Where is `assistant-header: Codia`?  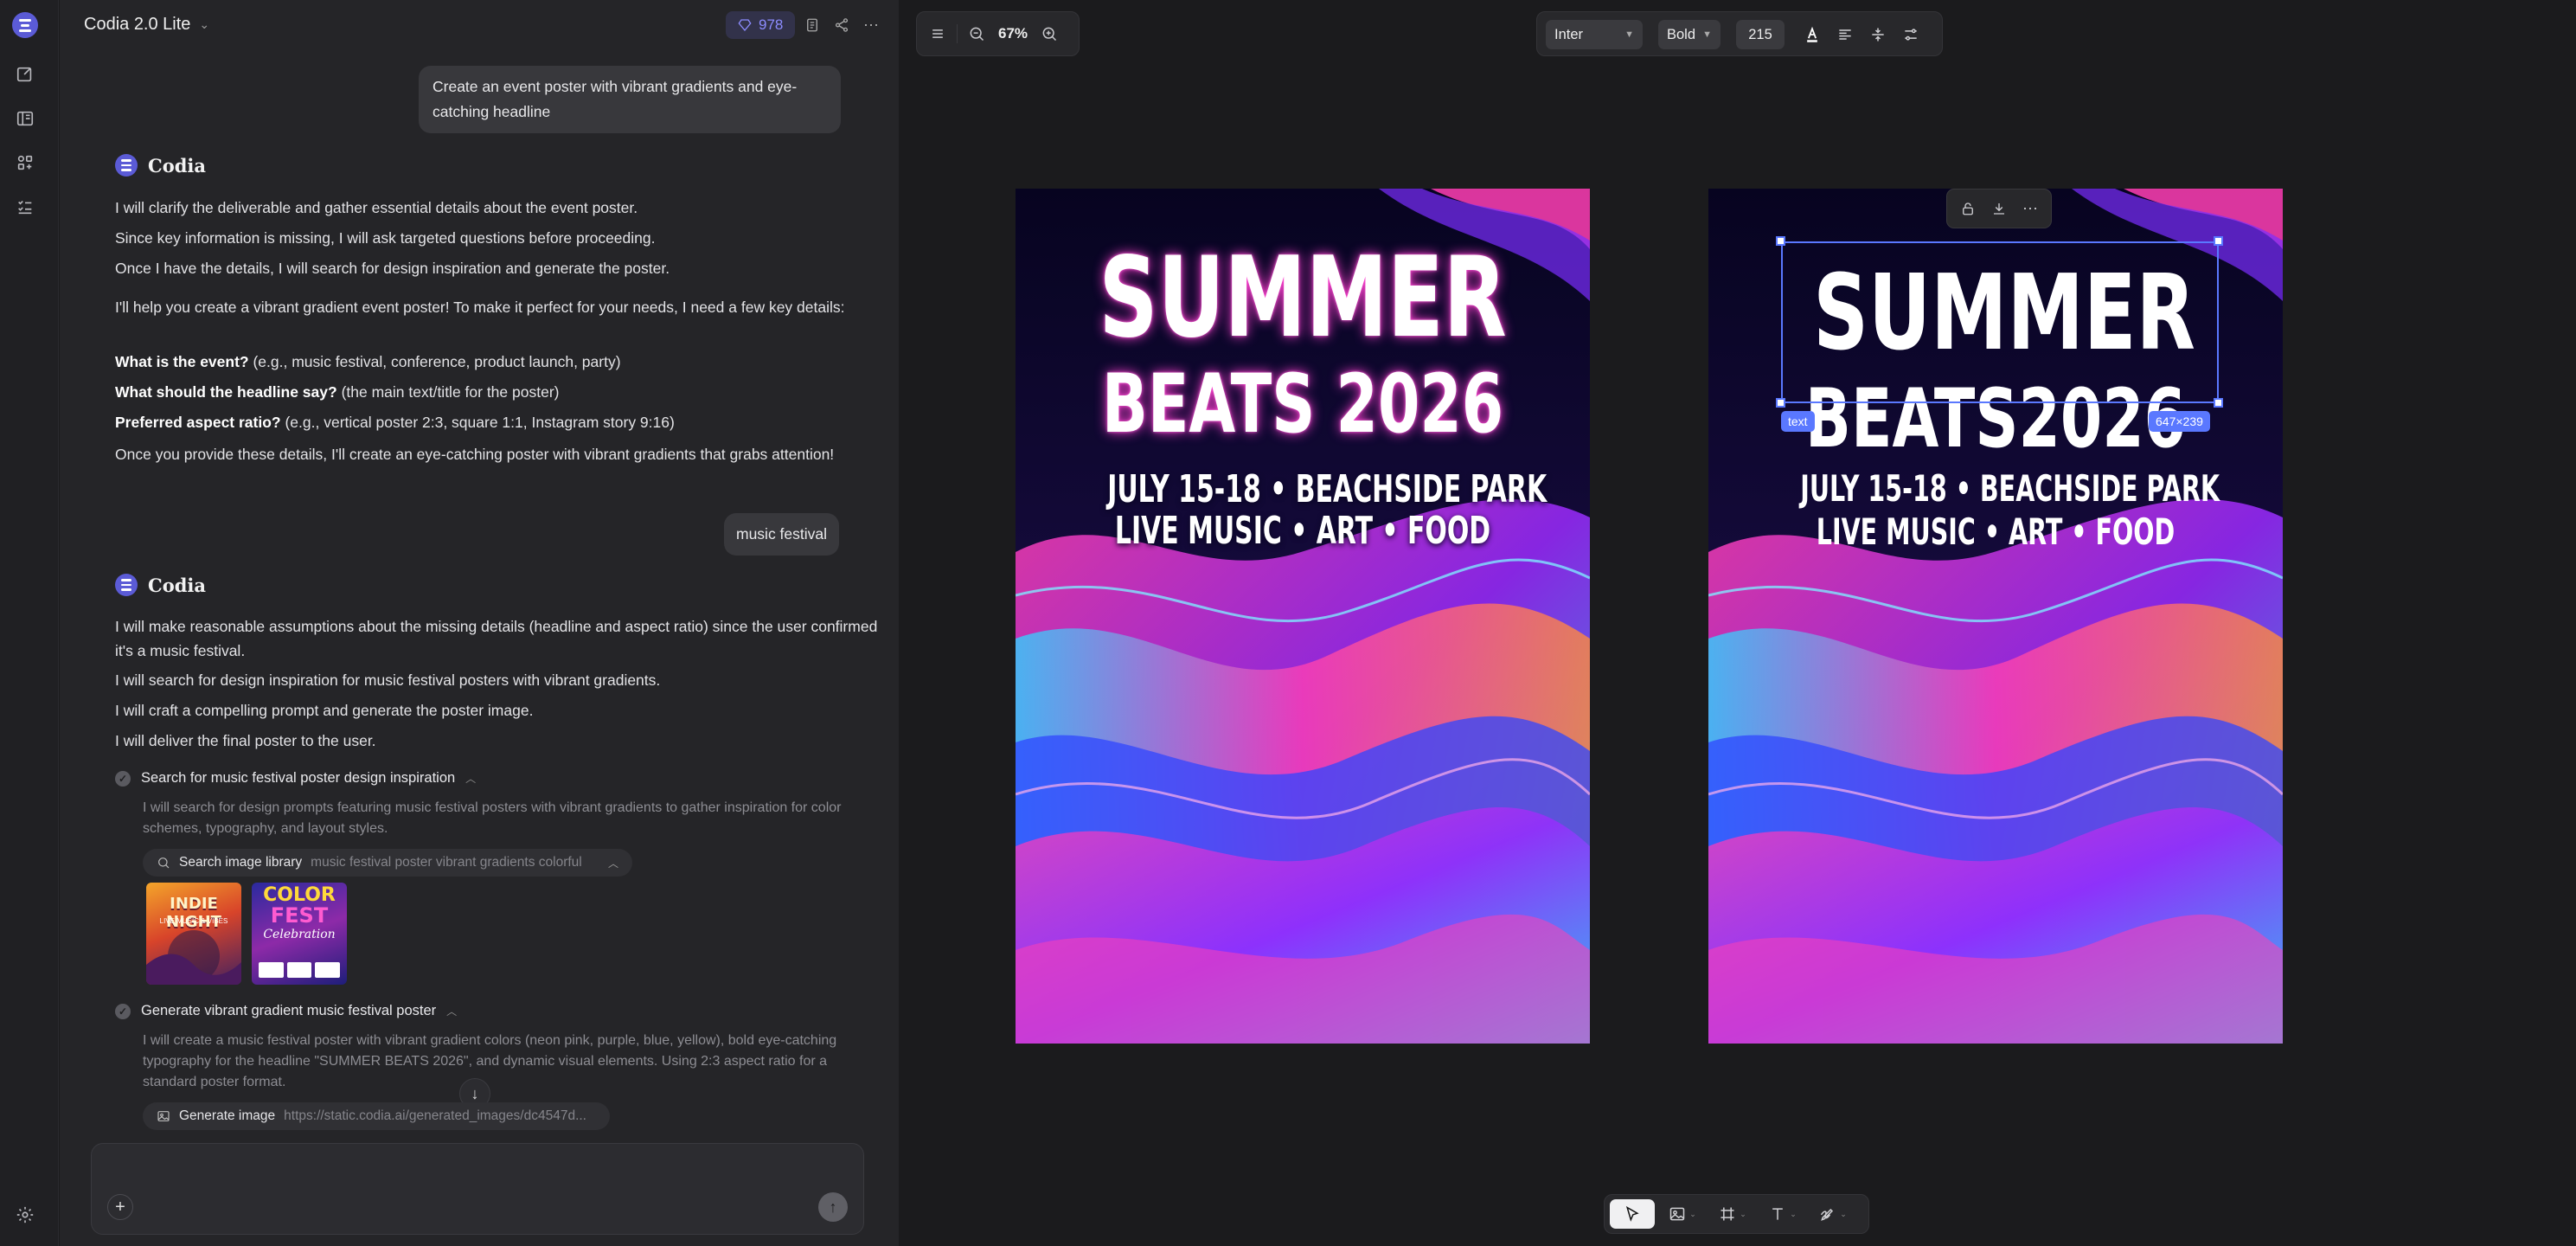
assistant-header: Codia is located at coordinates (160, 585).